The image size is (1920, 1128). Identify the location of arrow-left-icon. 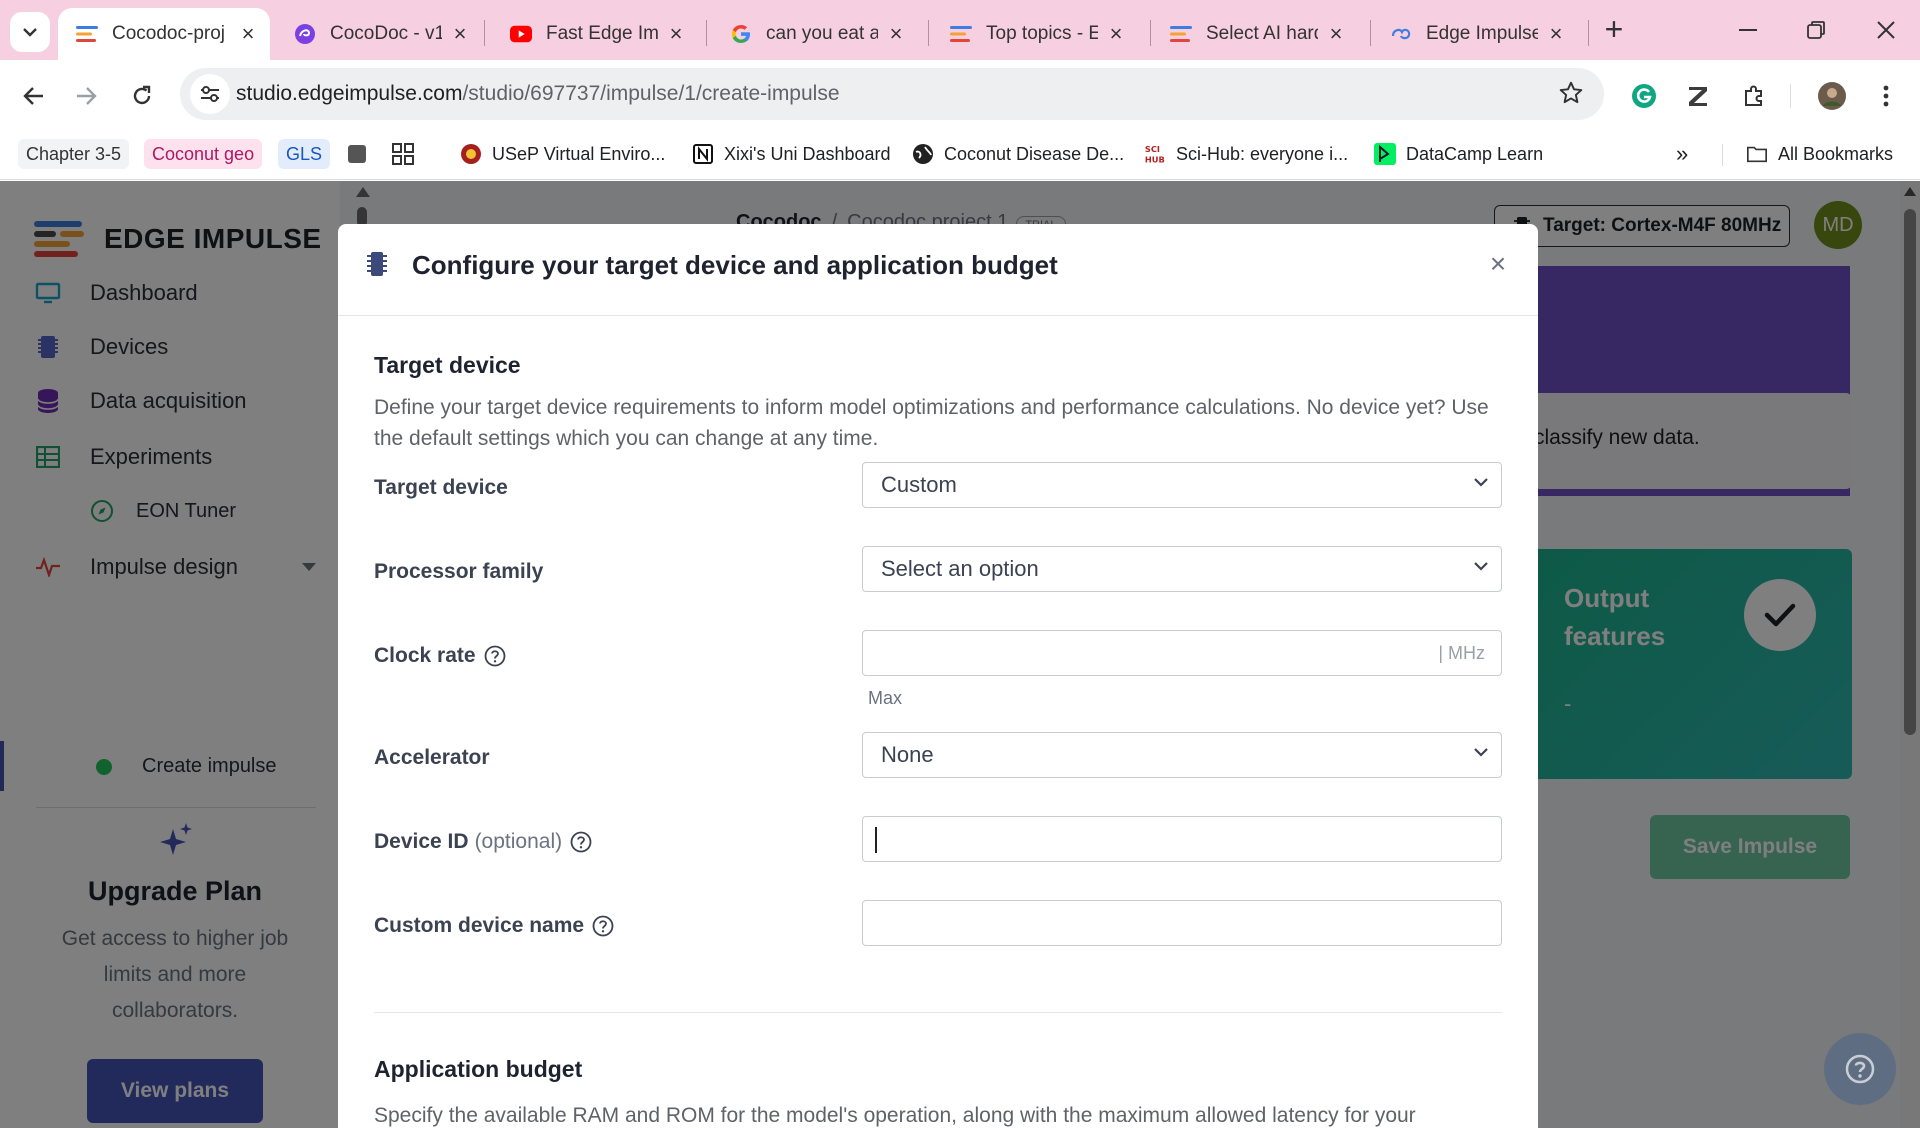
(33, 96).